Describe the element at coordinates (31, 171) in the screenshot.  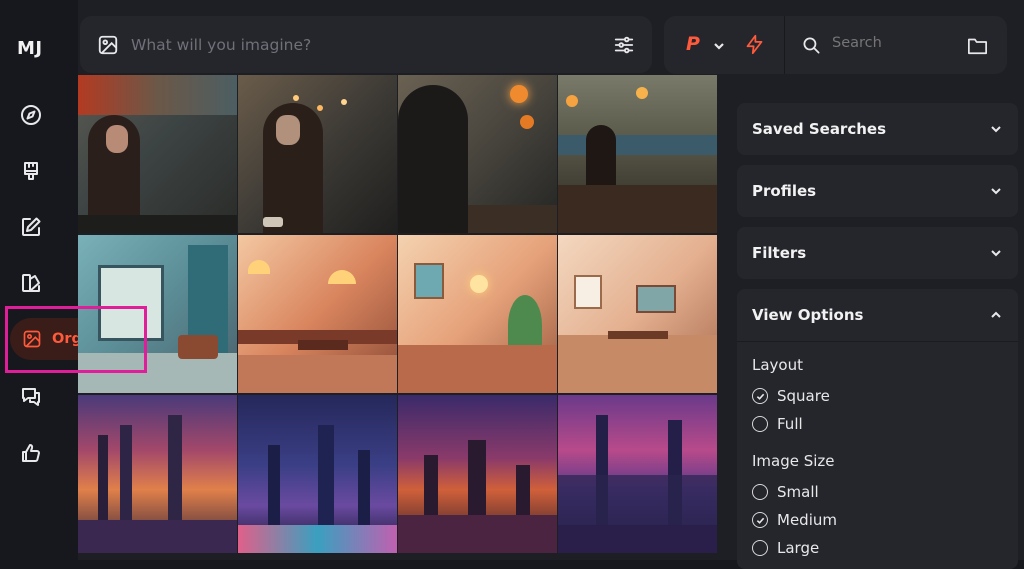
I see `paintbrush-icon` at that location.